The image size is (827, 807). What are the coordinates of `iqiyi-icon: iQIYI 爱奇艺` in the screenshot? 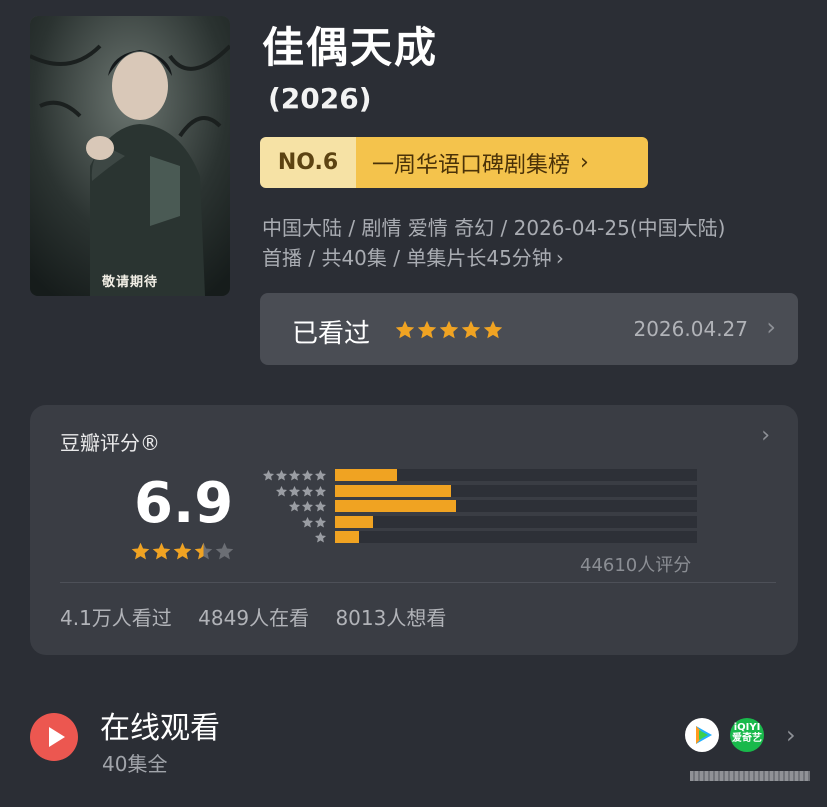 It's located at (747, 735).